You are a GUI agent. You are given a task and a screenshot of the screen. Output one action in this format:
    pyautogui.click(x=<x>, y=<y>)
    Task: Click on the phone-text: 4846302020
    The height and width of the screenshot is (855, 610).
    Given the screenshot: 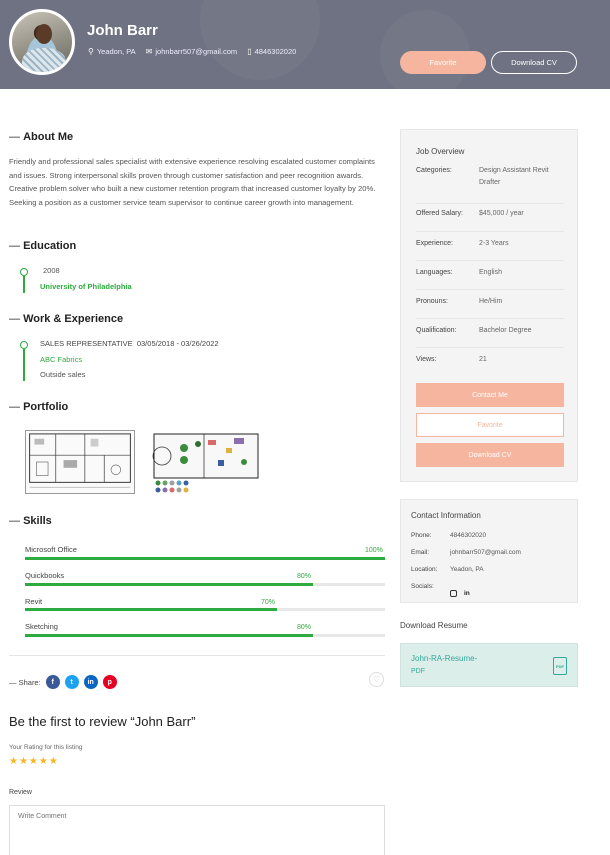 What is the action you would take?
    pyautogui.click(x=276, y=51)
    